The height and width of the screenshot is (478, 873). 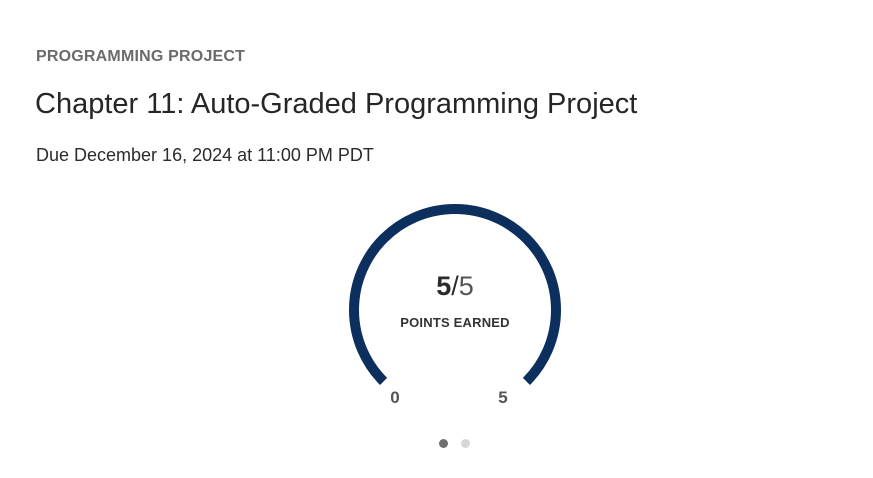 I want to click on gauge-min-label: 0, so click(x=395, y=397).